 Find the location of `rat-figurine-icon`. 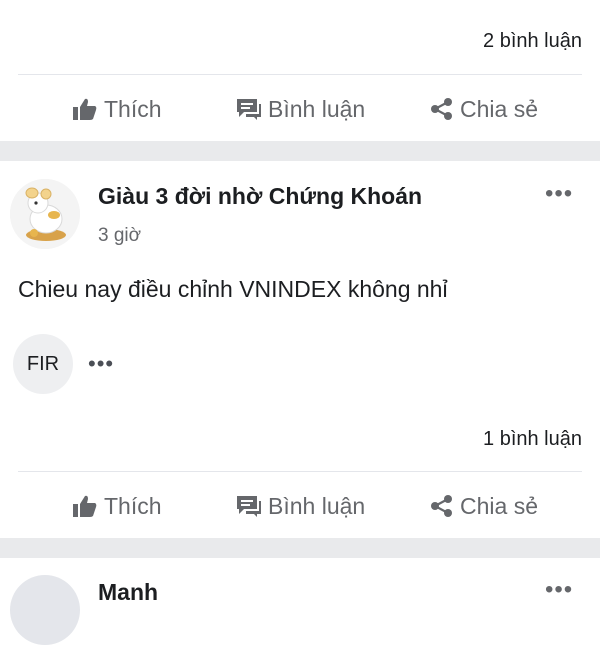

rat-figurine-icon is located at coordinates (45, 214).